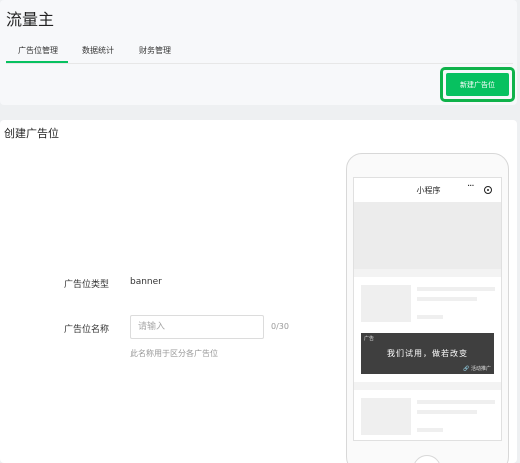 The width and height of the screenshot is (520, 463). What do you see at coordinates (98, 50) in the screenshot?
I see `tab-data-statistics: 数据统计` at bounding box center [98, 50].